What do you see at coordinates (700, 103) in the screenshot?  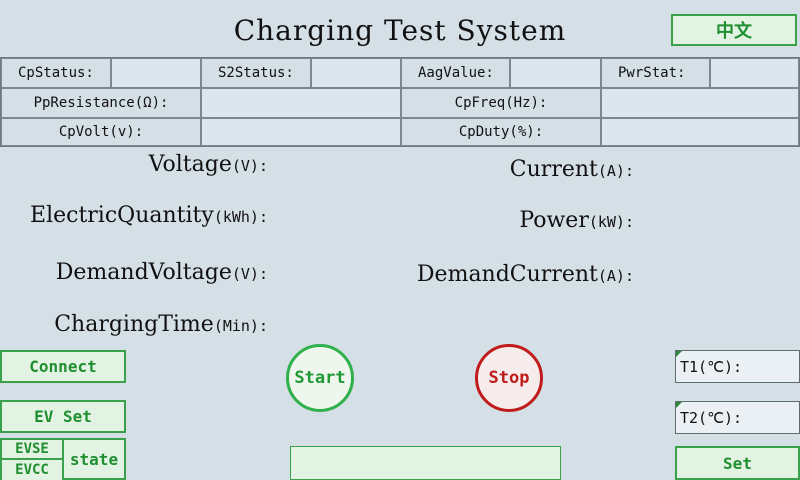 I see `cp-freq-value` at bounding box center [700, 103].